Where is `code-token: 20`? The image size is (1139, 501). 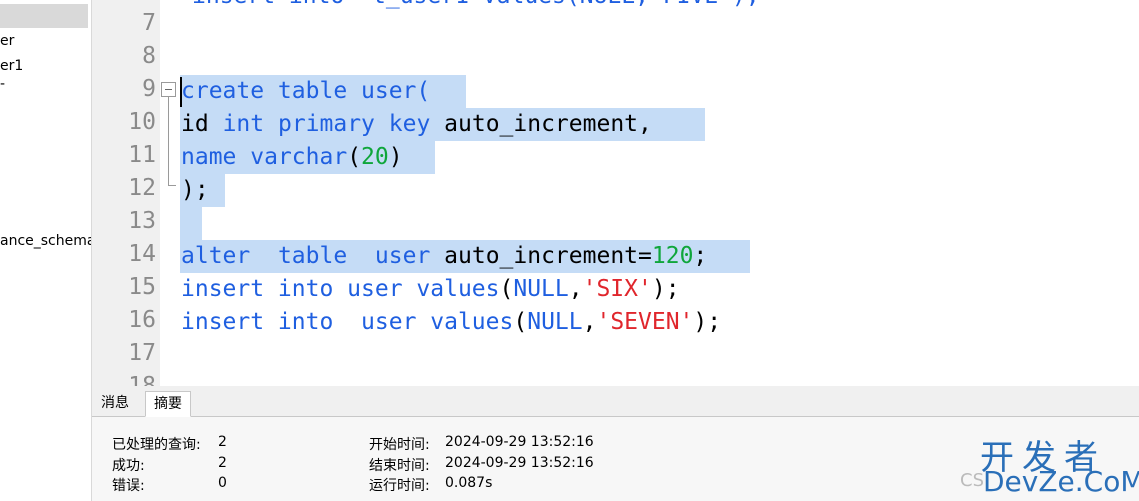
code-token: 20 is located at coordinates (375, 157).